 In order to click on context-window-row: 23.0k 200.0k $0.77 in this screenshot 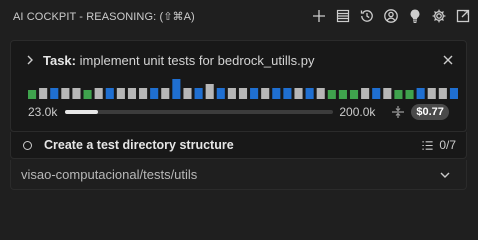, I will do `click(244, 112)`.